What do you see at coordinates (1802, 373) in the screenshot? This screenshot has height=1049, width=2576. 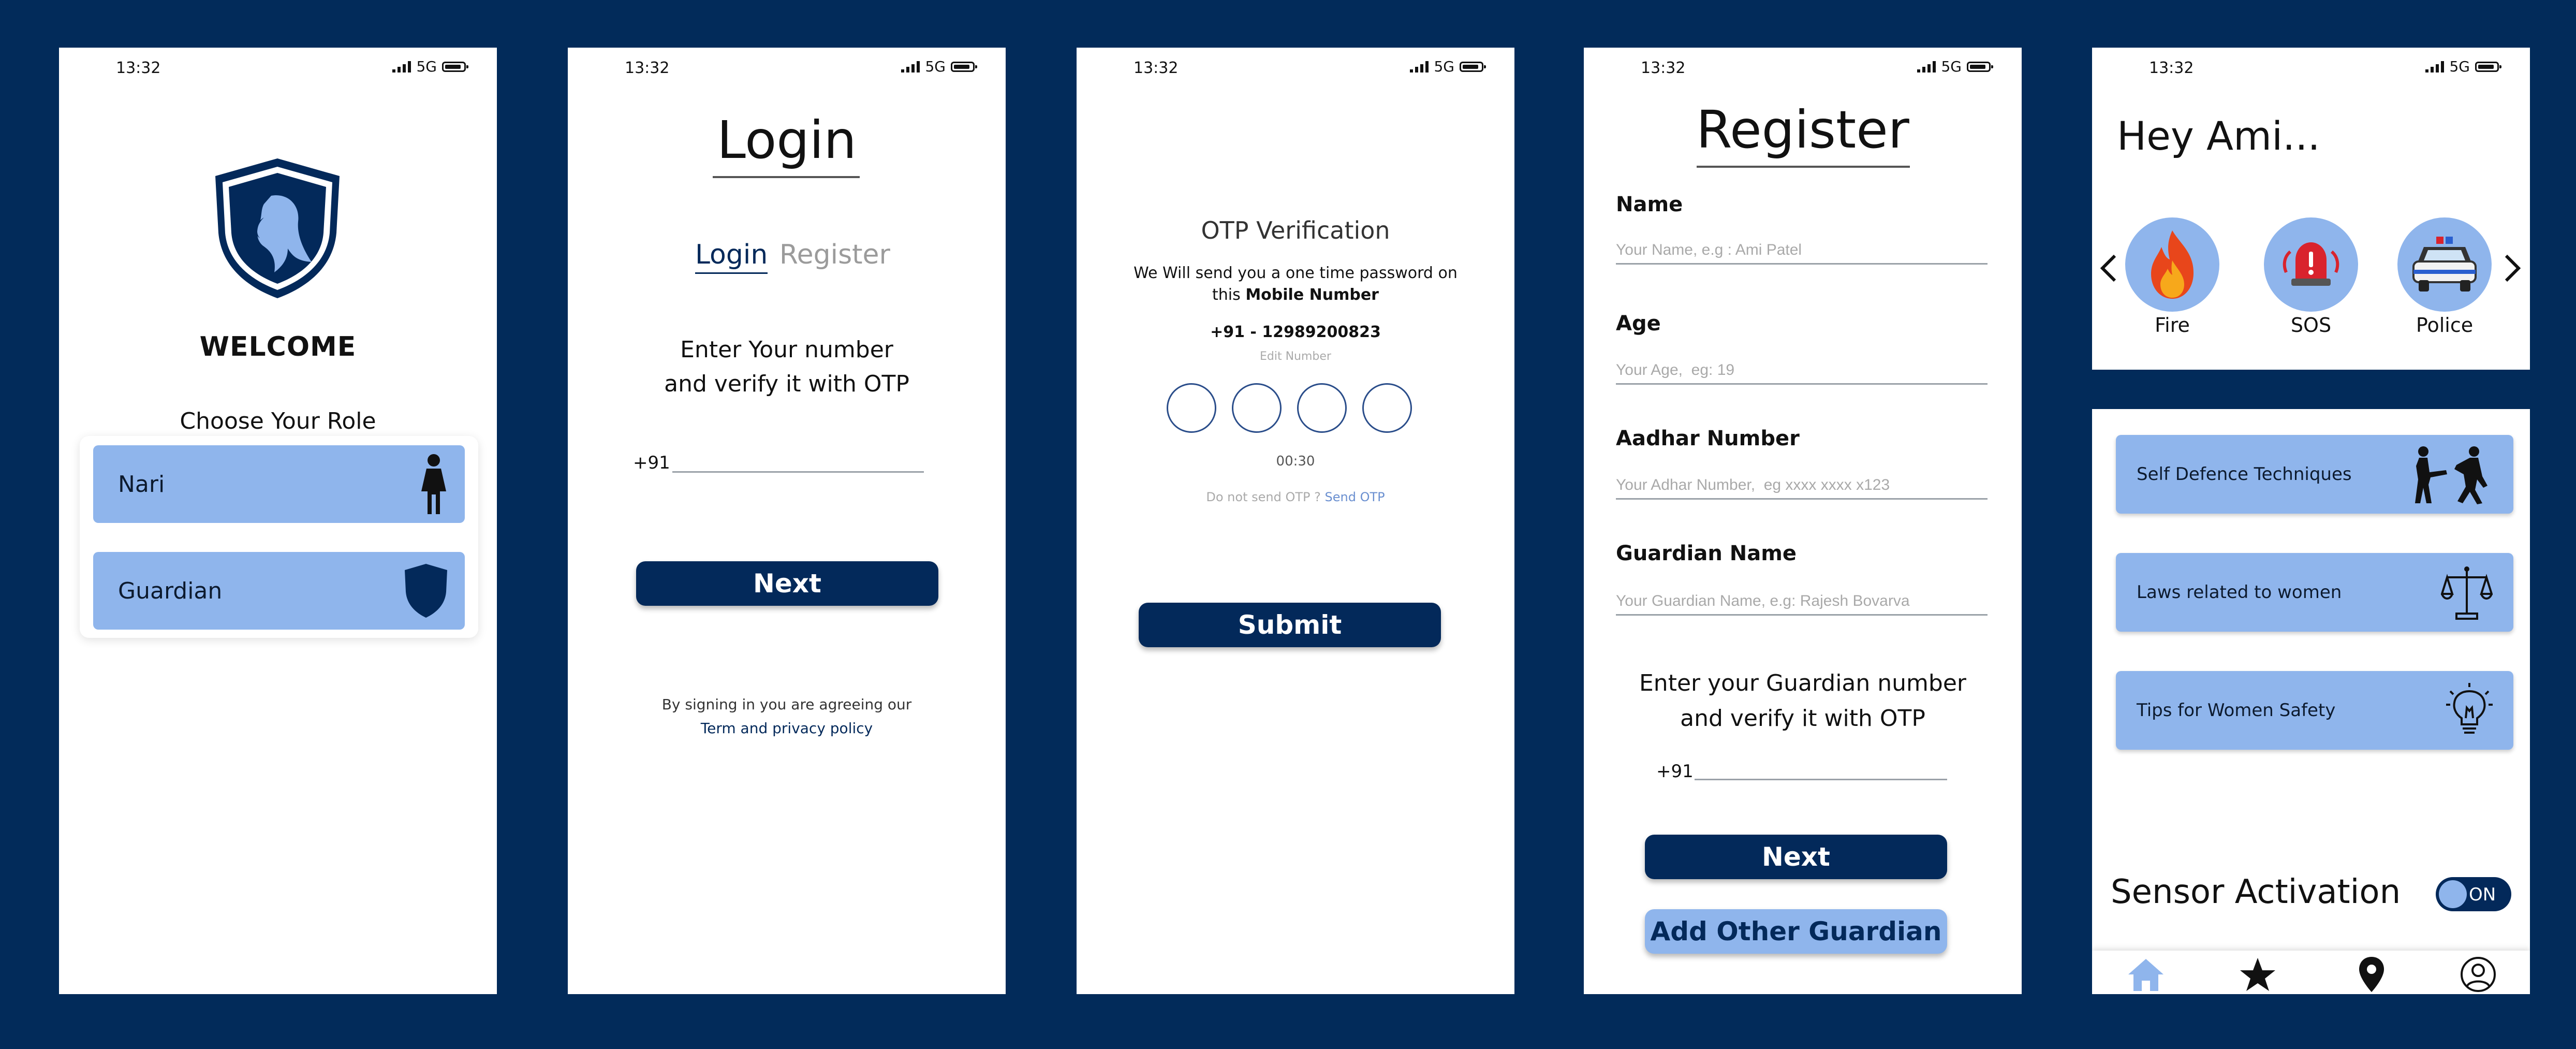 I see `age-input` at bounding box center [1802, 373].